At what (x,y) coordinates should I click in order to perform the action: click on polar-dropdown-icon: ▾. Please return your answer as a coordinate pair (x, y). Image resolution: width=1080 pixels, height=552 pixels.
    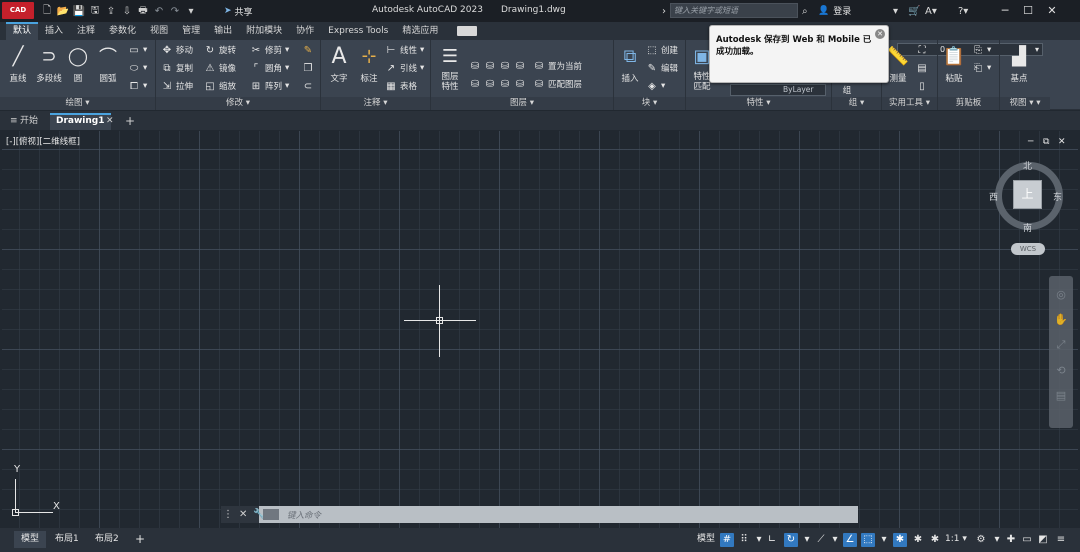
    Looking at the image, I should click on (807, 540).